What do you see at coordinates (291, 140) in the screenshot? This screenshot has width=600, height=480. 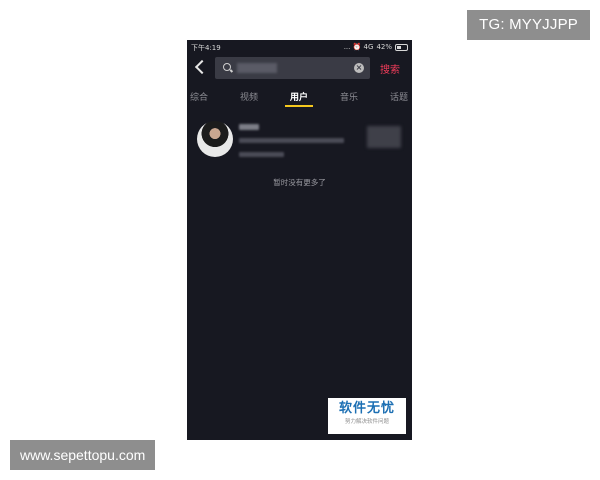 I see `user-info-blurred` at bounding box center [291, 140].